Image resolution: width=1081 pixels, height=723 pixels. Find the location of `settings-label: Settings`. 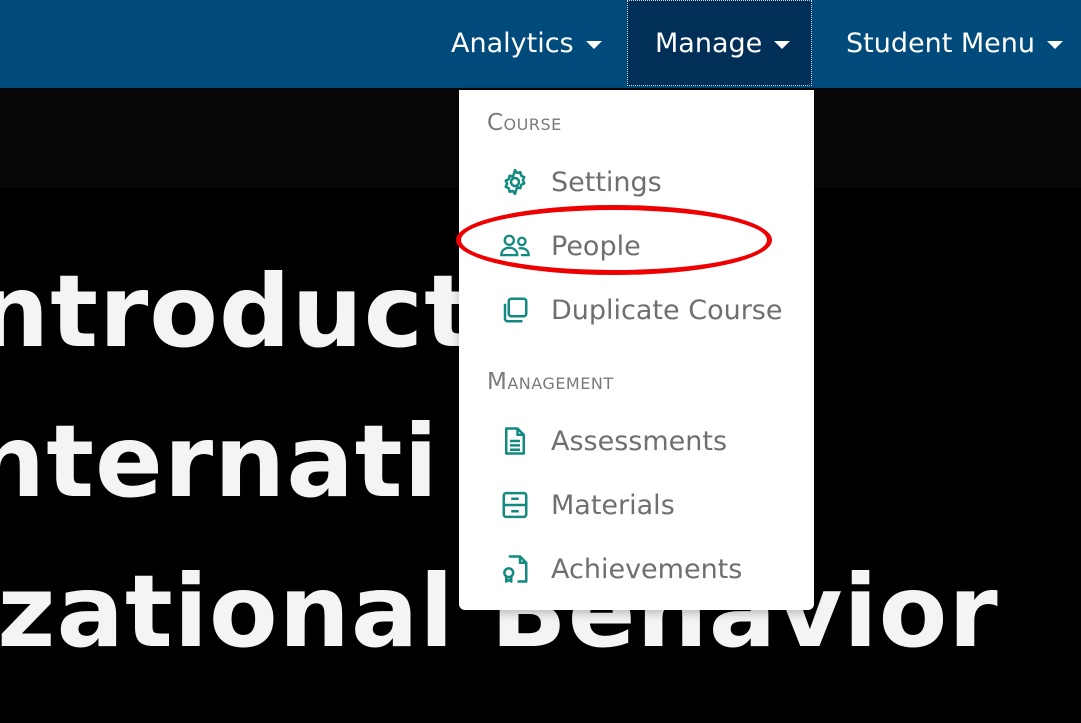

settings-label: Settings is located at coordinates (606, 182).